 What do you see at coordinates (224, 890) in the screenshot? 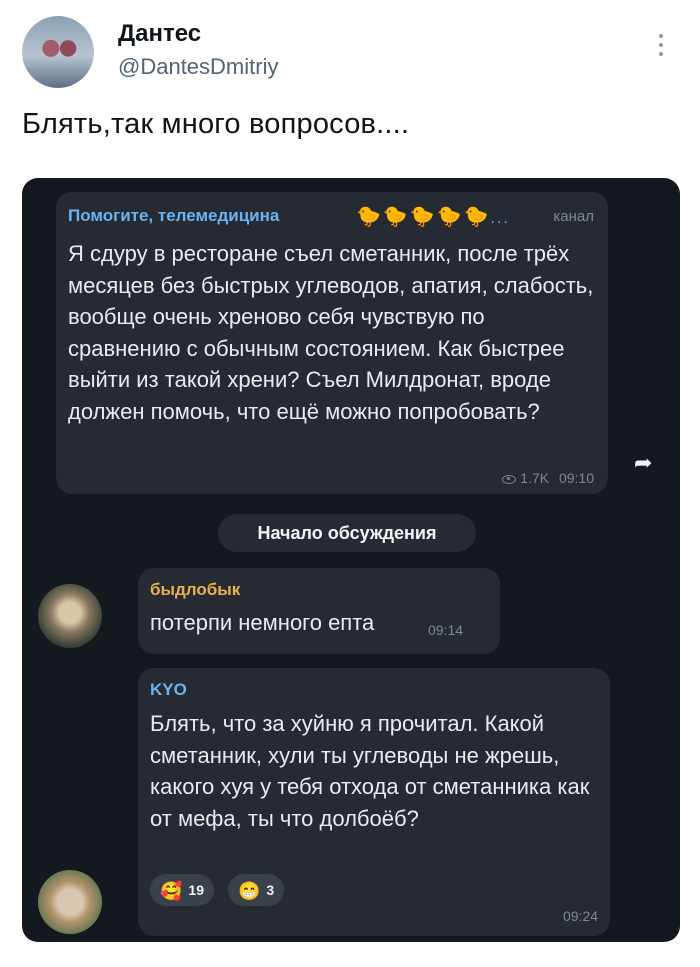
I see `reactions-row: 🥰 19 😁 3` at bounding box center [224, 890].